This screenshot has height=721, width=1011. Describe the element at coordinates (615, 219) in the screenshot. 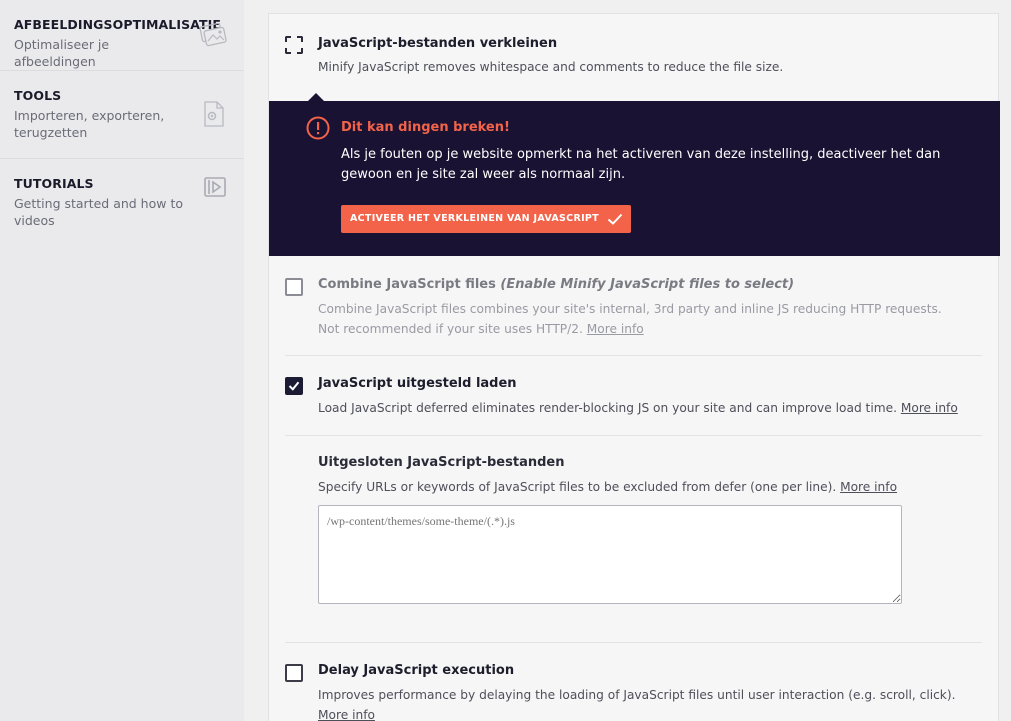

I see `checkmark-icon` at that location.